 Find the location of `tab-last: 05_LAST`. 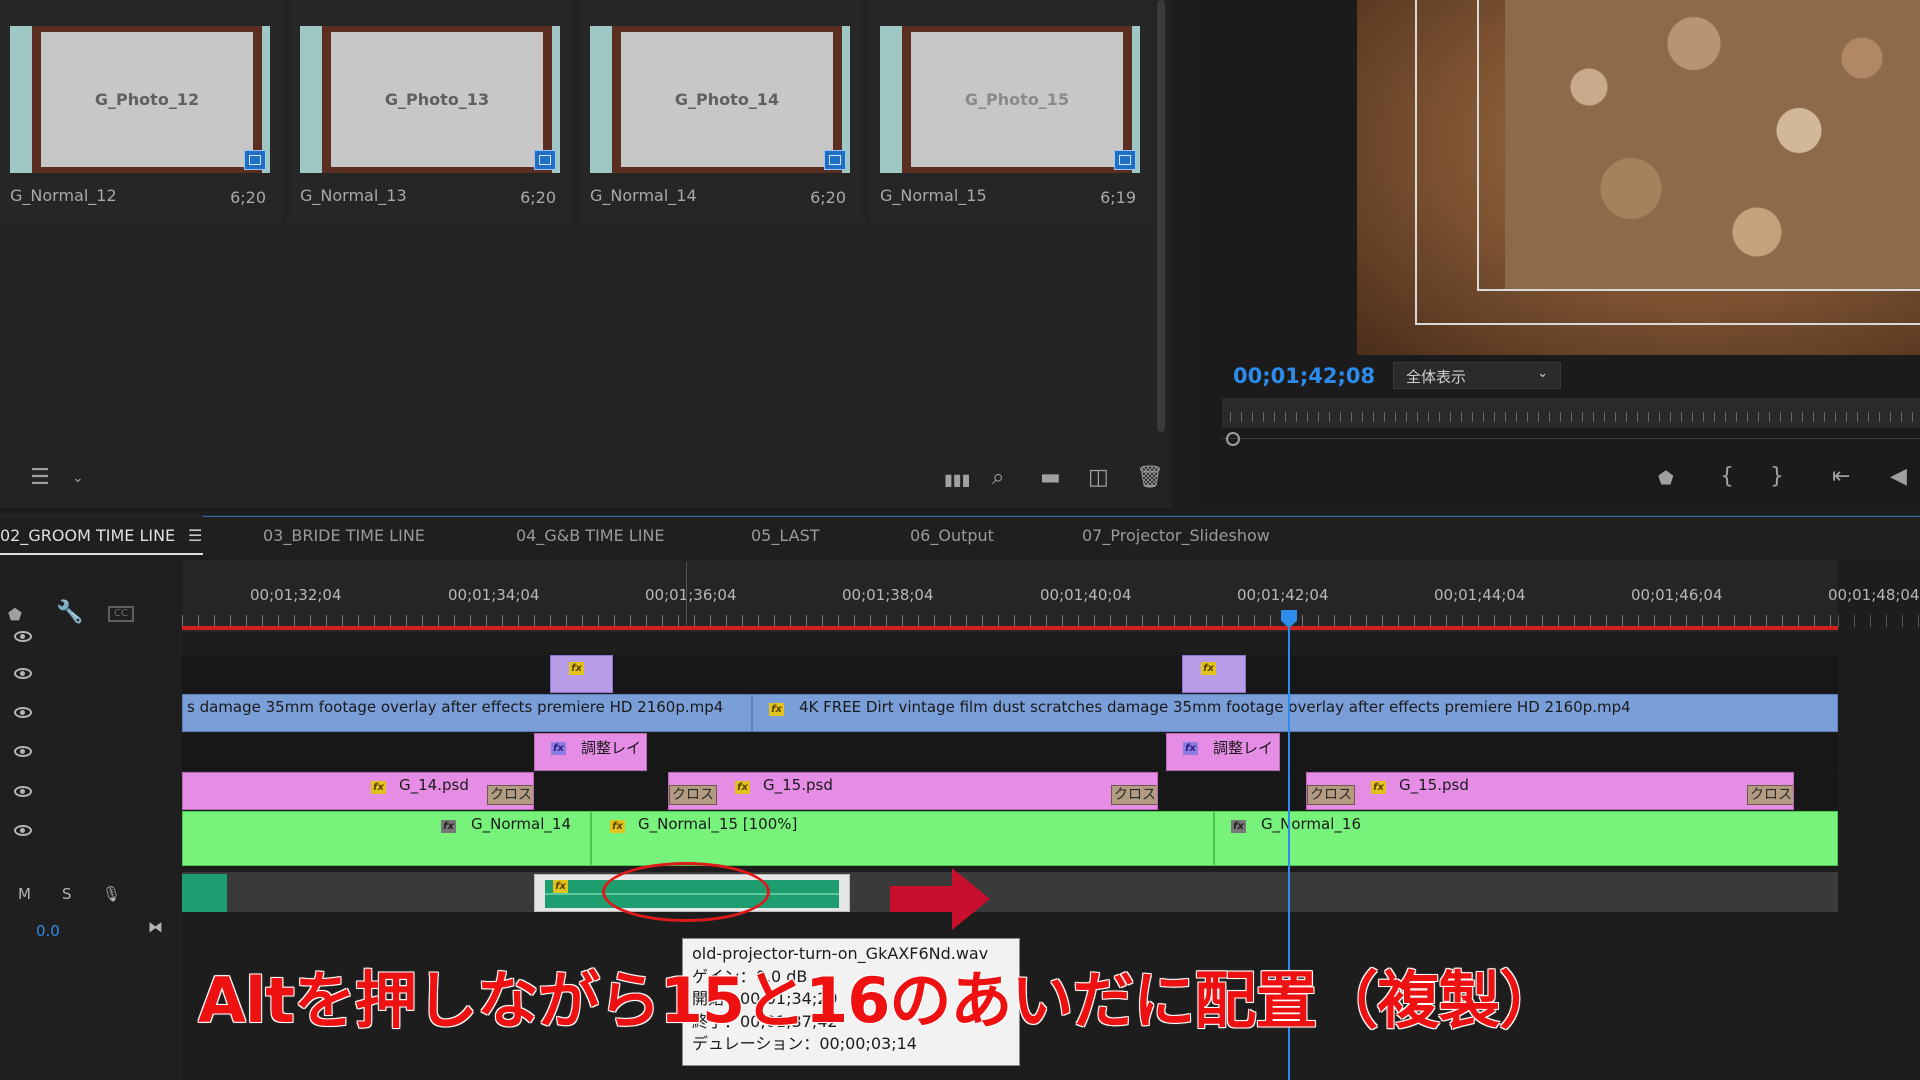

tab-last: 05_LAST is located at coordinates (785, 535).